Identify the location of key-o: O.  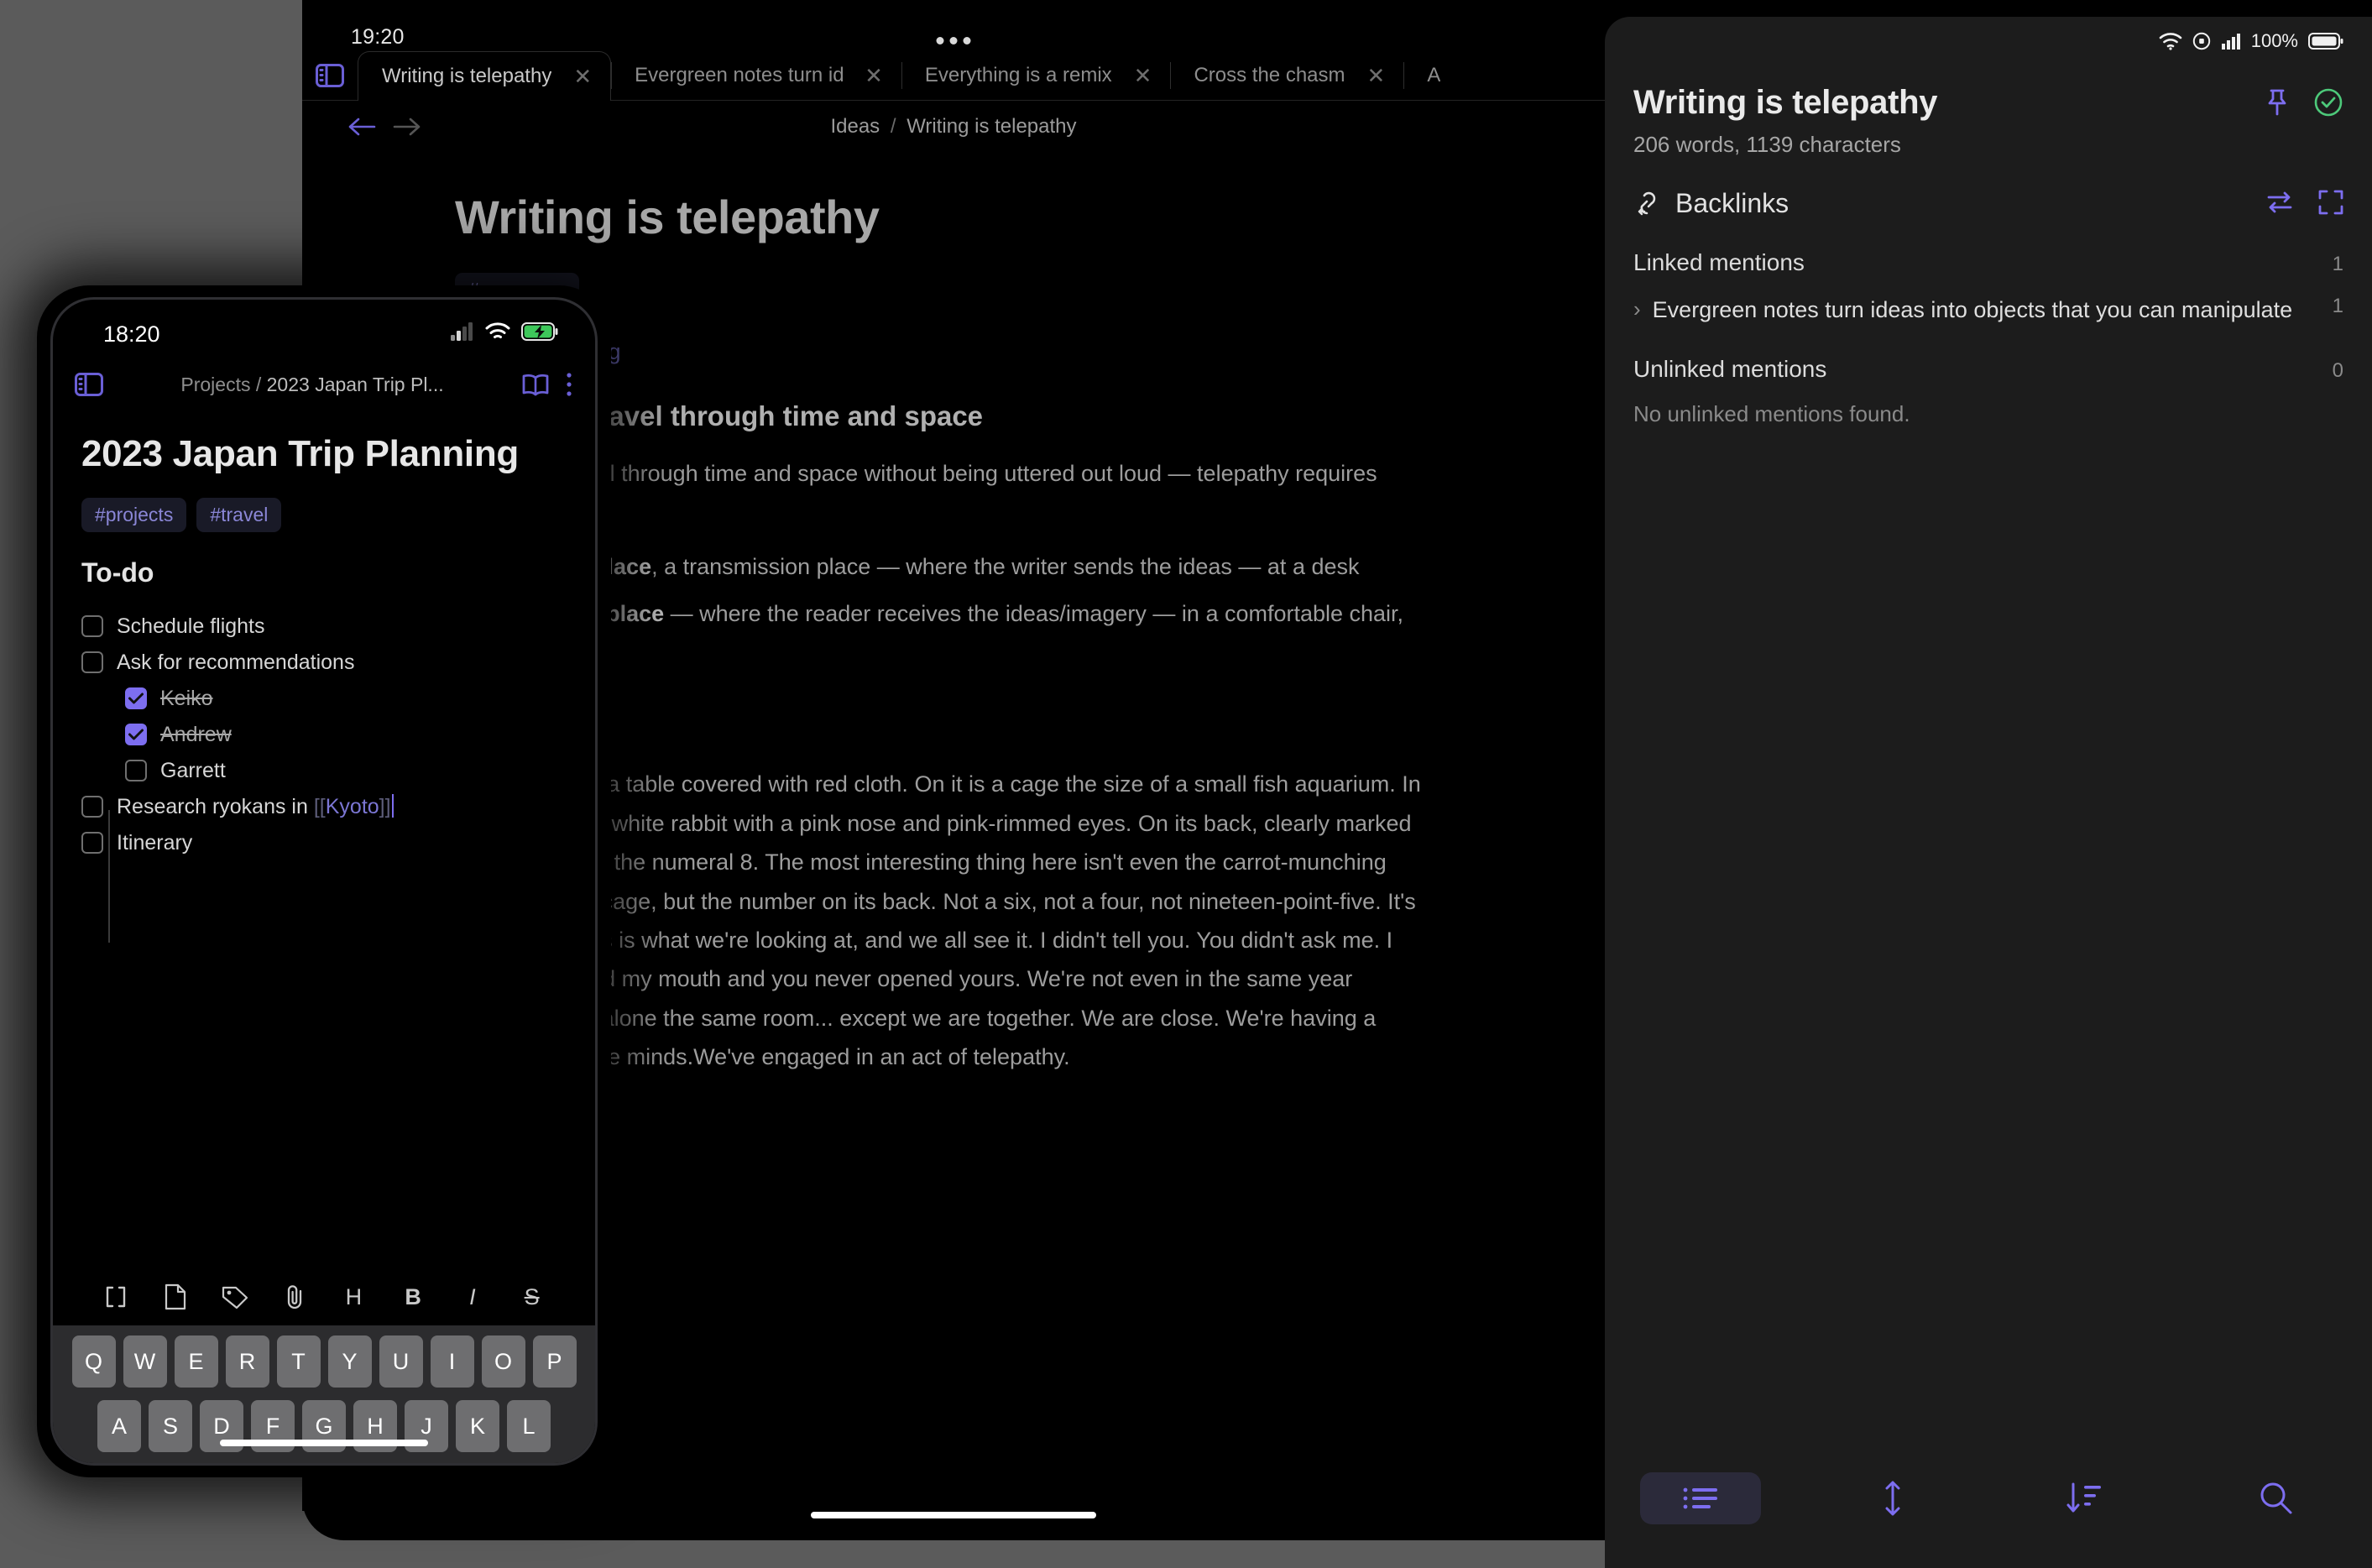
(503, 1362).